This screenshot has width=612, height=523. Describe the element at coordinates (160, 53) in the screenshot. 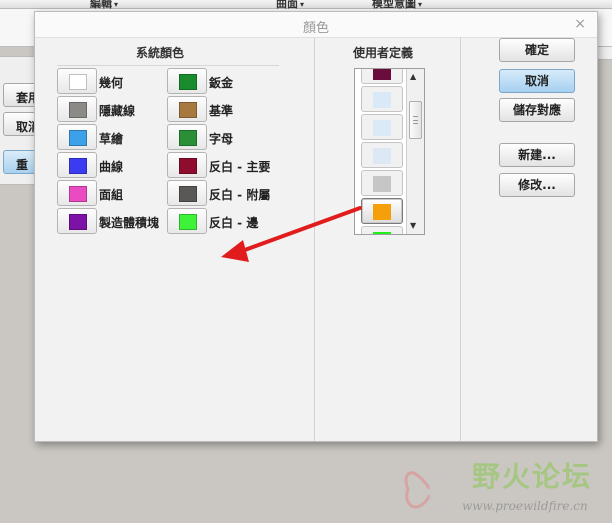

I see `system-colors-title: 系統顏色` at that location.